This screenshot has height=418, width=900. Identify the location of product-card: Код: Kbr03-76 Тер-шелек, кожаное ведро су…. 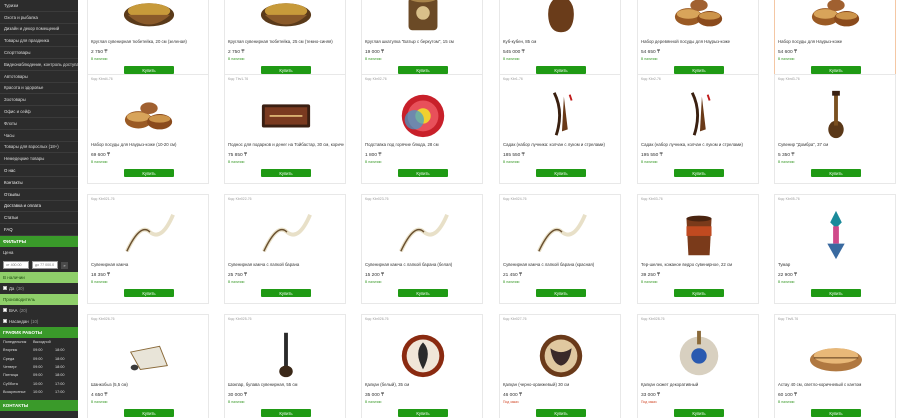
(698, 249).